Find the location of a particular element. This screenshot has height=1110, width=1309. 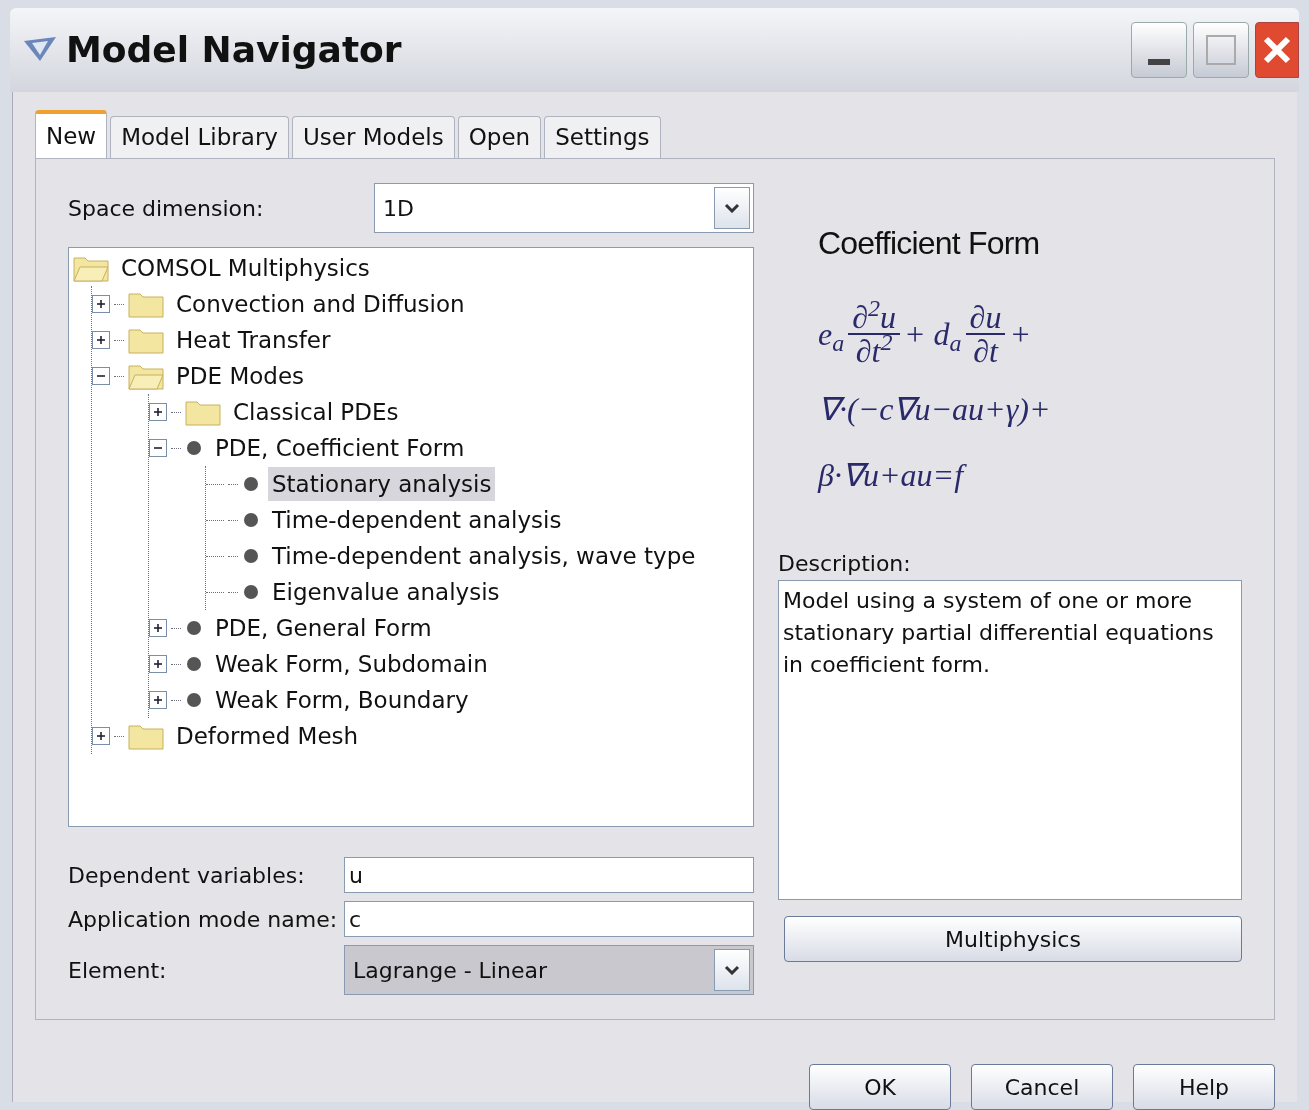

tree-item: Classical PDEs is located at coordinates (316, 412).